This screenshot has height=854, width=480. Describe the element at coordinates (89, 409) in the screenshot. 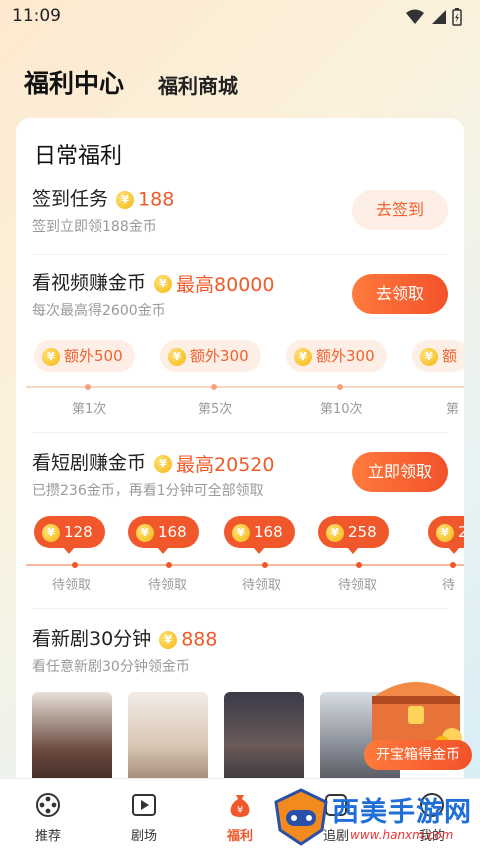

I see `step-label: 第1次` at that location.